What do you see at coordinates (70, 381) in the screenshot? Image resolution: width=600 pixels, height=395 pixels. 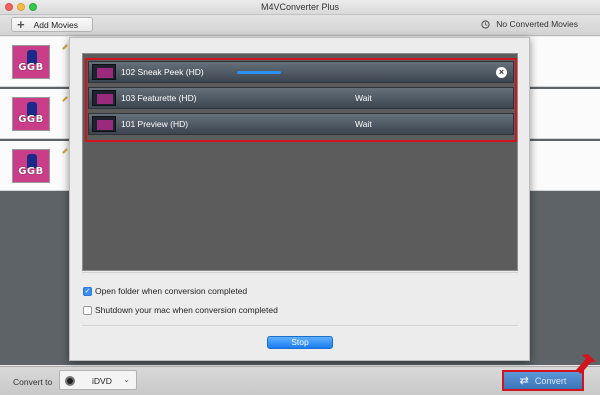 I see `disc-icon` at bounding box center [70, 381].